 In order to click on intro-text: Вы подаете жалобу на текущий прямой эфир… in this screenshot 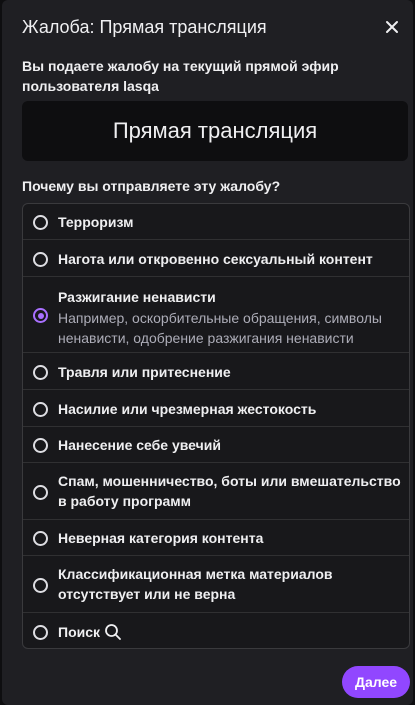, I will do `click(180, 76)`.